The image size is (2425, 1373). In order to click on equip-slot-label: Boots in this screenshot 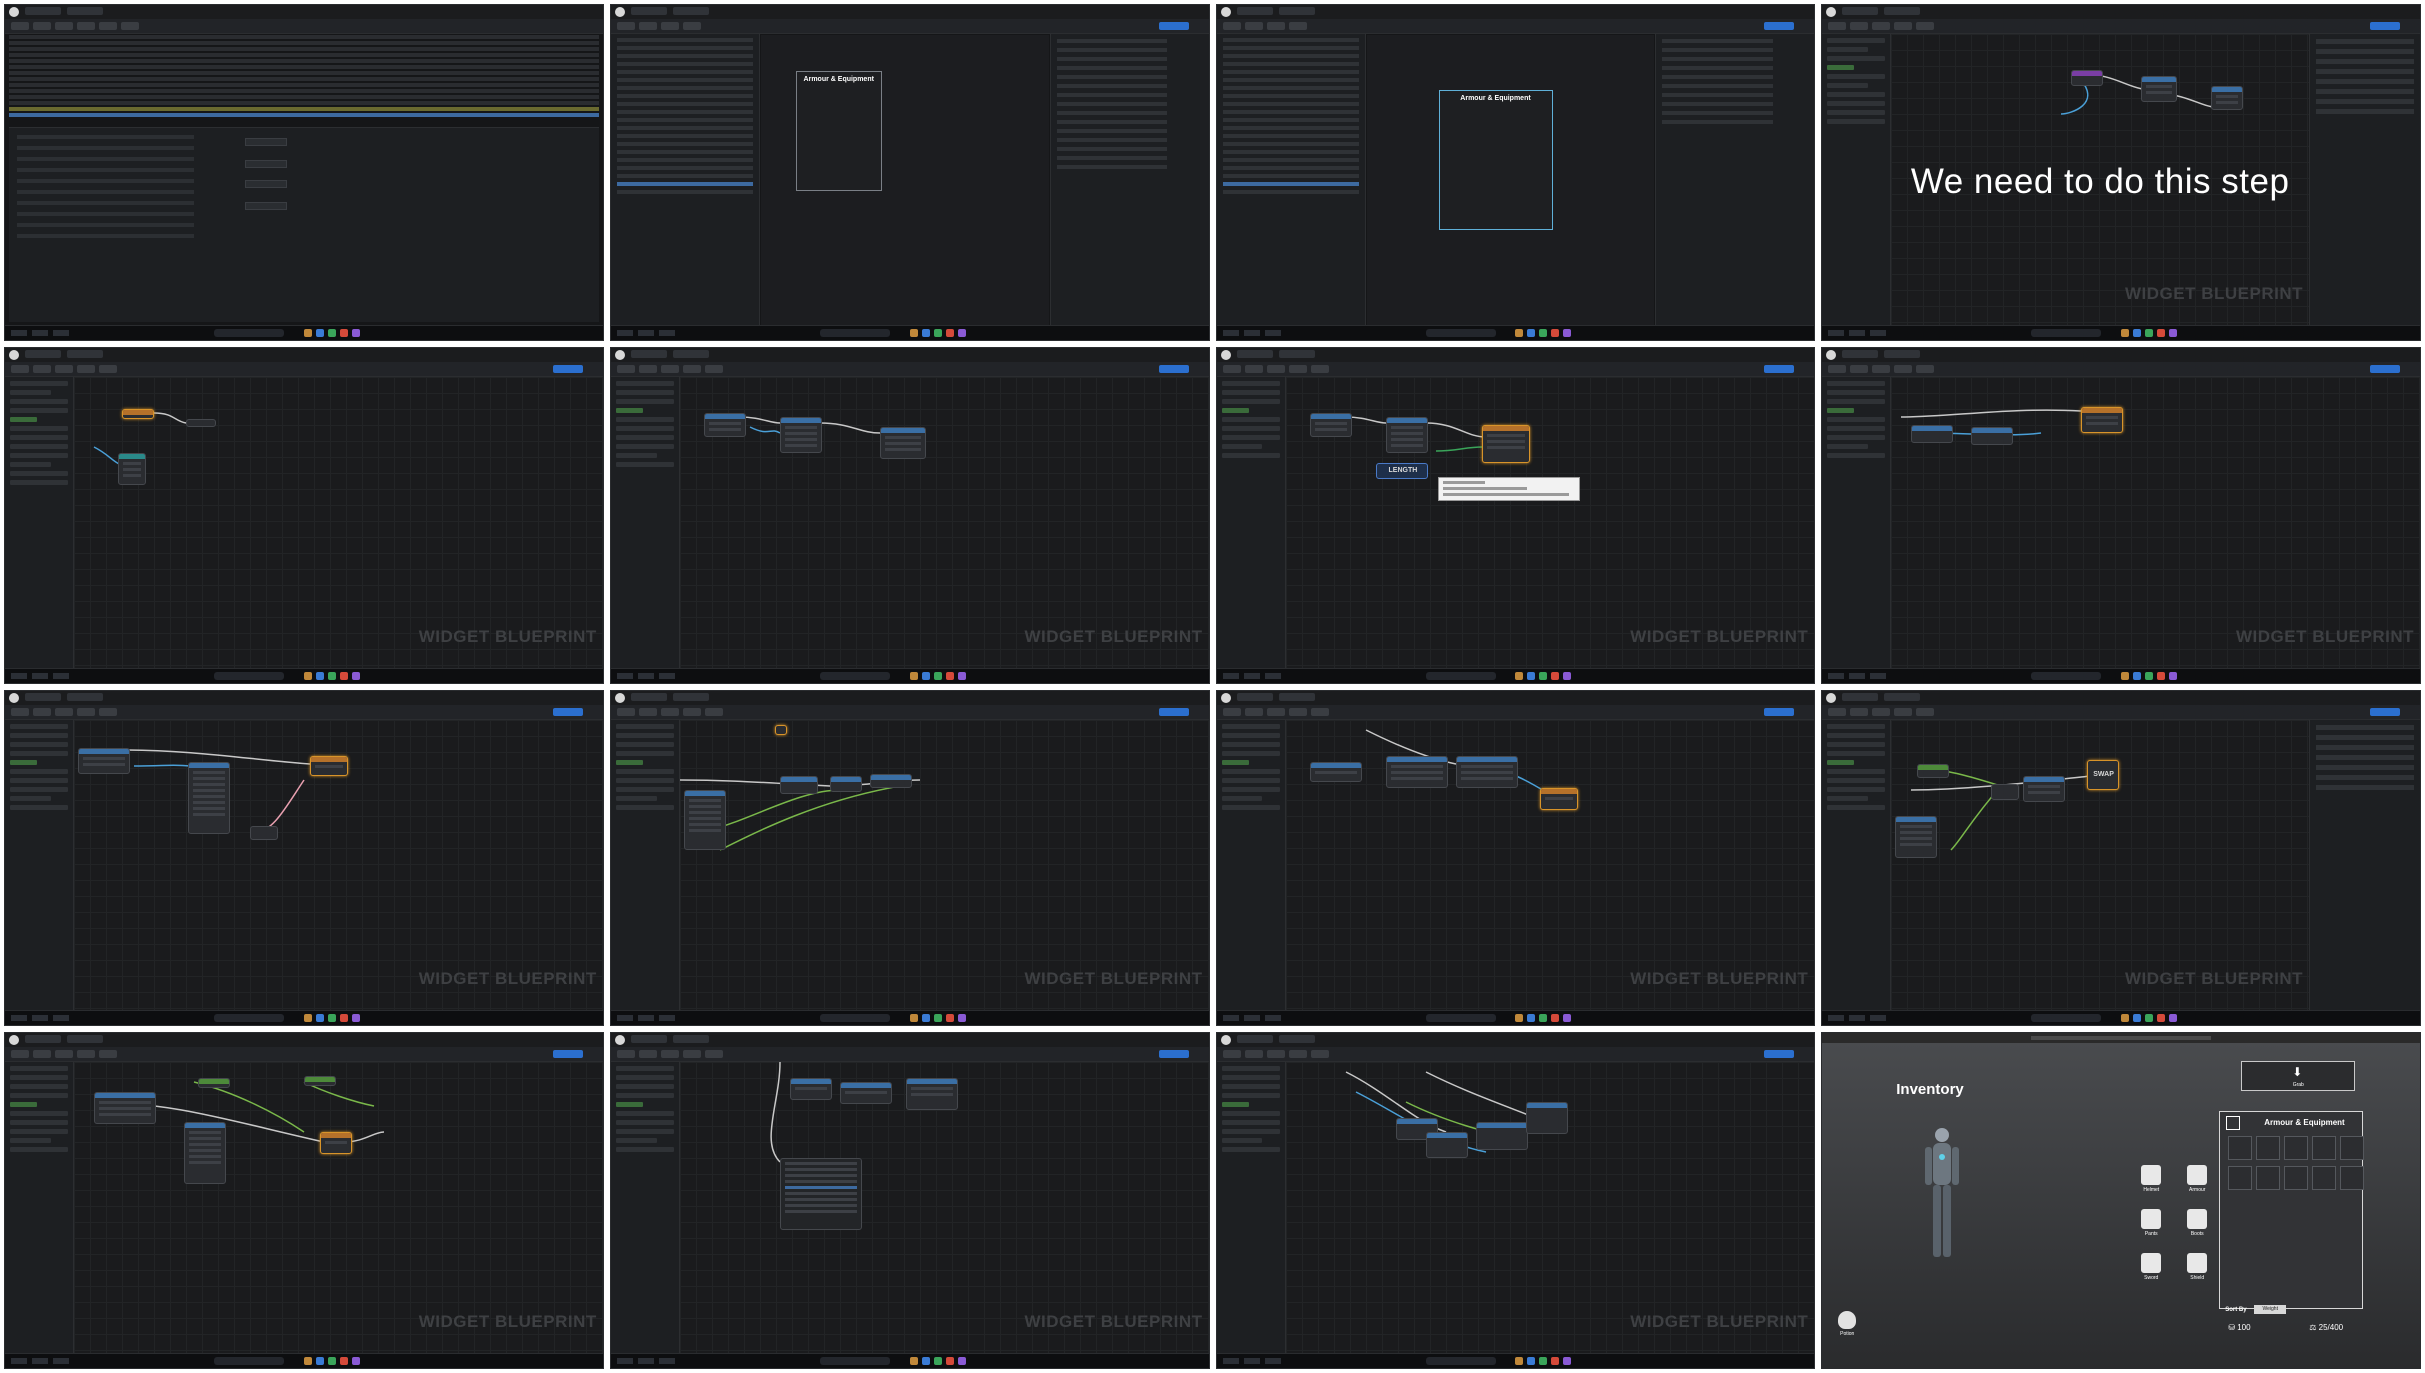, I will do `click(2197, 1234)`.